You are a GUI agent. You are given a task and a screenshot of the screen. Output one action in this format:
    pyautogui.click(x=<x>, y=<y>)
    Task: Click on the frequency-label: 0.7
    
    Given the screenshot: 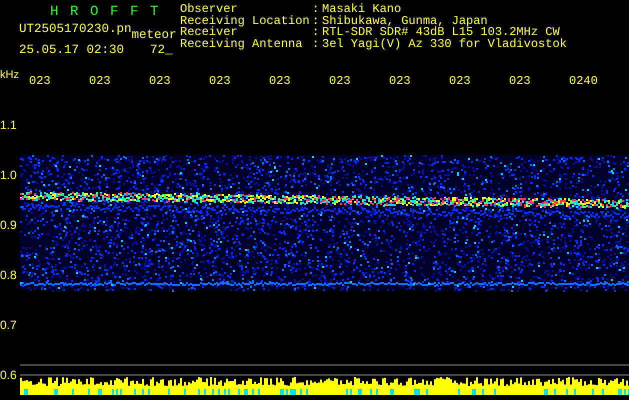 What is the action you would take?
    pyautogui.click(x=9, y=325)
    